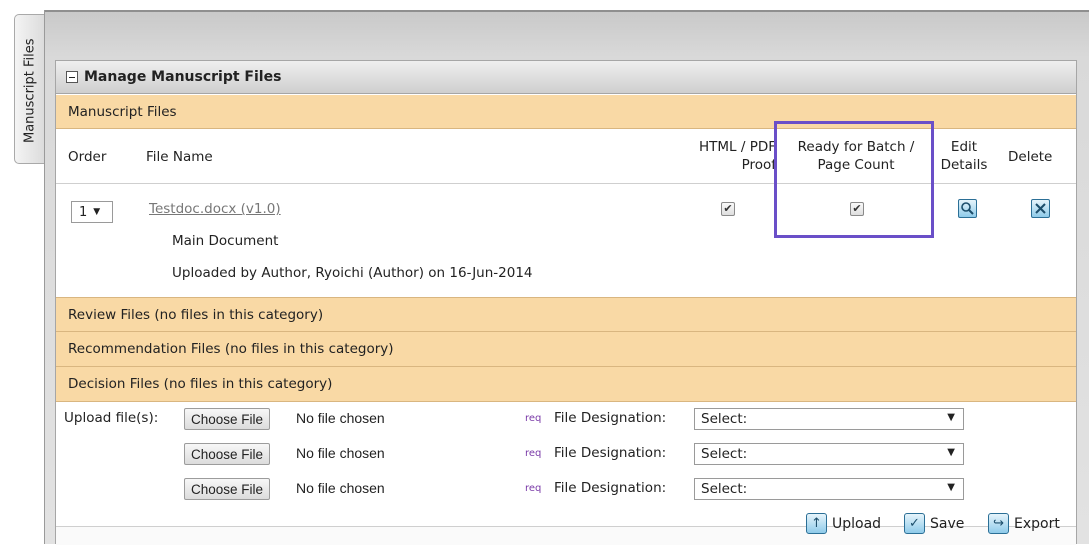 Image resolution: width=1089 pixels, height=545 pixels. Describe the element at coordinates (724, 419) in the screenshot. I see `file-designation-value-1: Select:` at that location.